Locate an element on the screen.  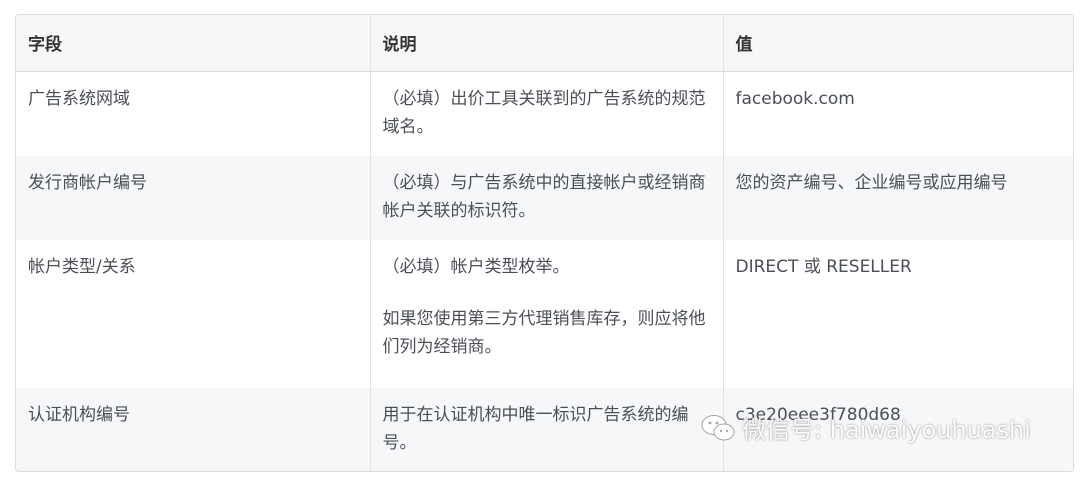
description-text: （必填）出价工具关联到的广告系统的规范域名。 is located at coordinates (544, 112).